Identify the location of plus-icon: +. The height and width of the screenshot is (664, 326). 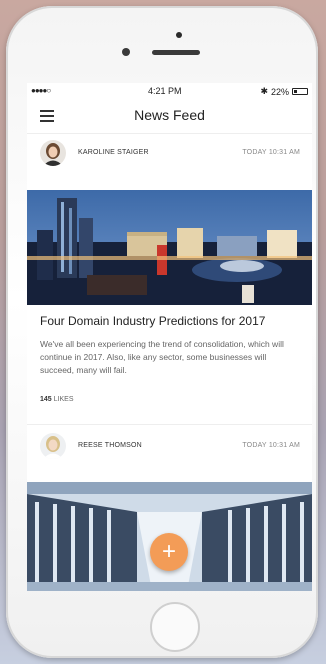
(168, 551).